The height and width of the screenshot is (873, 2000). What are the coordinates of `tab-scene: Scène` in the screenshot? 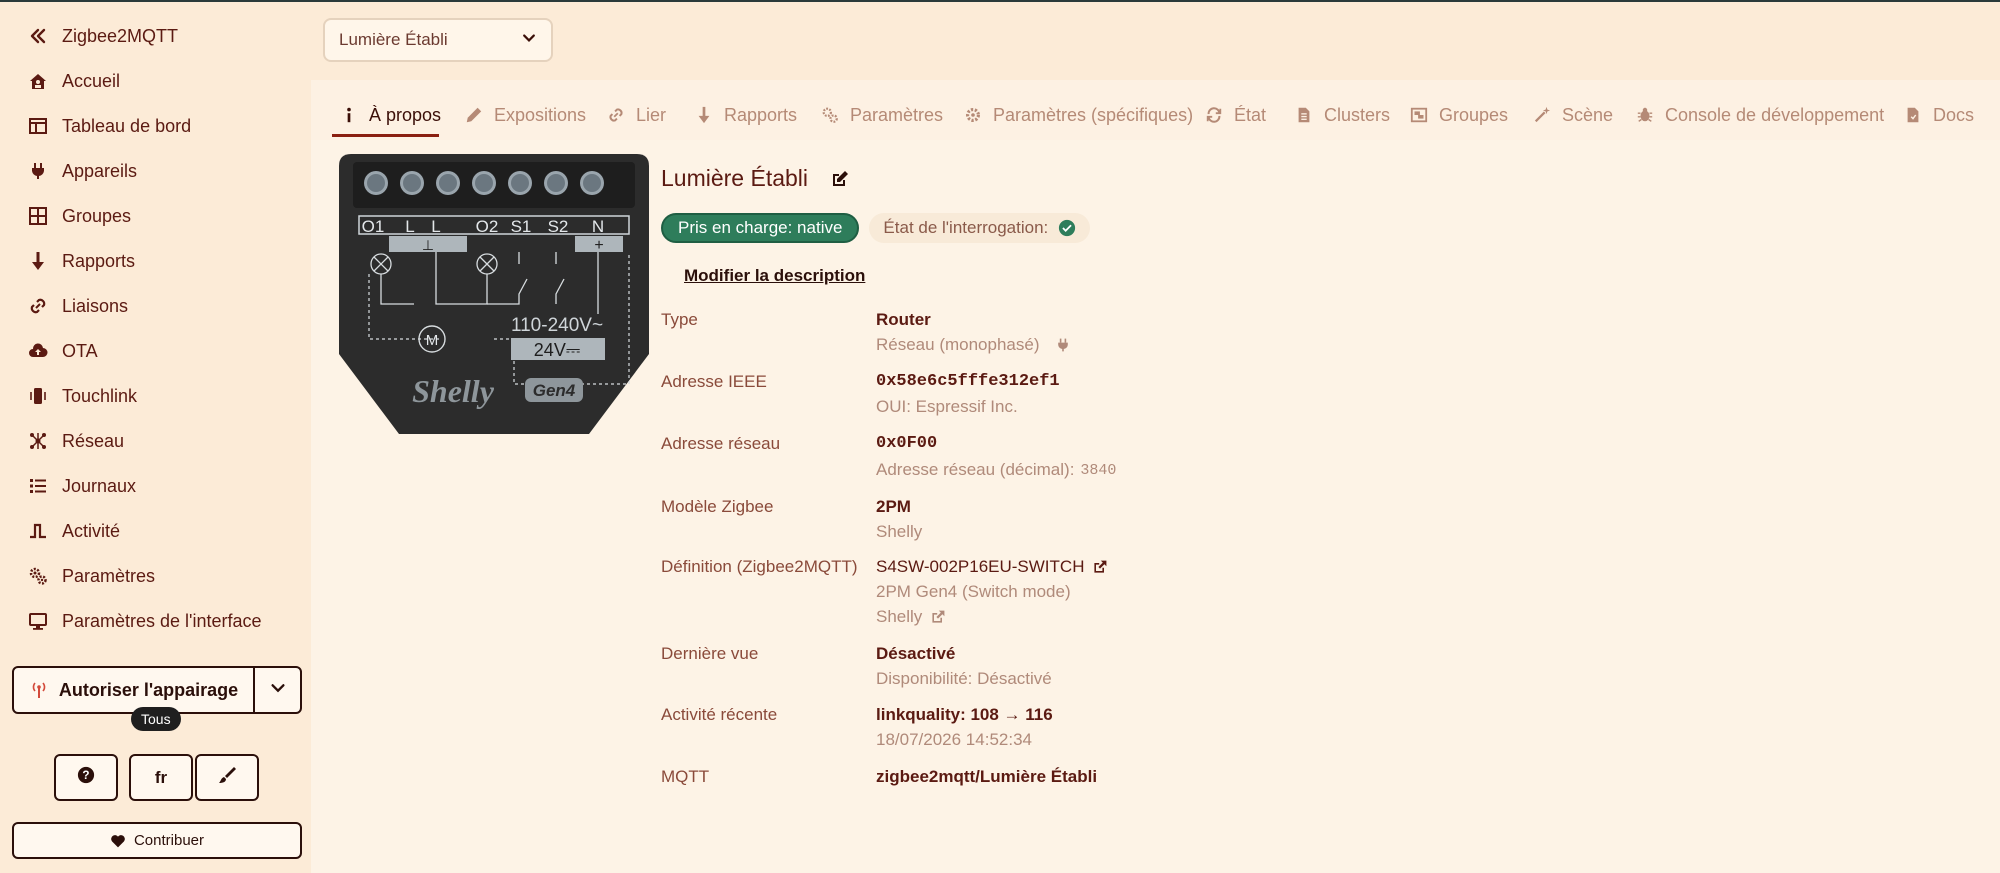 It's located at (1572, 115).